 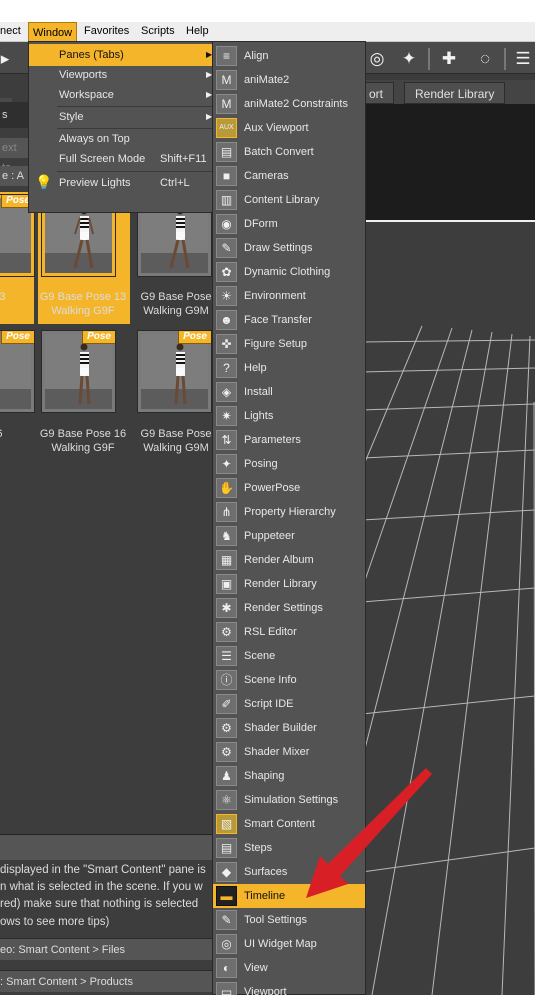 I want to click on panes-item-scene-info: ⓘ Scene Info, so click(x=289, y=680).